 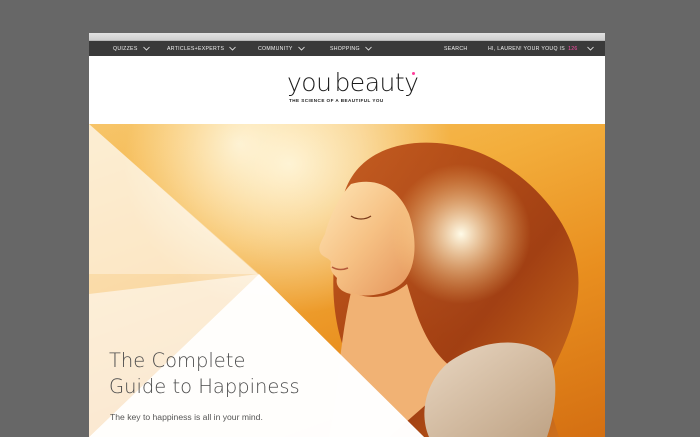 What do you see at coordinates (413, 73) in the screenshot?
I see `logo-accent-dot` at bounding box center [413, 73].